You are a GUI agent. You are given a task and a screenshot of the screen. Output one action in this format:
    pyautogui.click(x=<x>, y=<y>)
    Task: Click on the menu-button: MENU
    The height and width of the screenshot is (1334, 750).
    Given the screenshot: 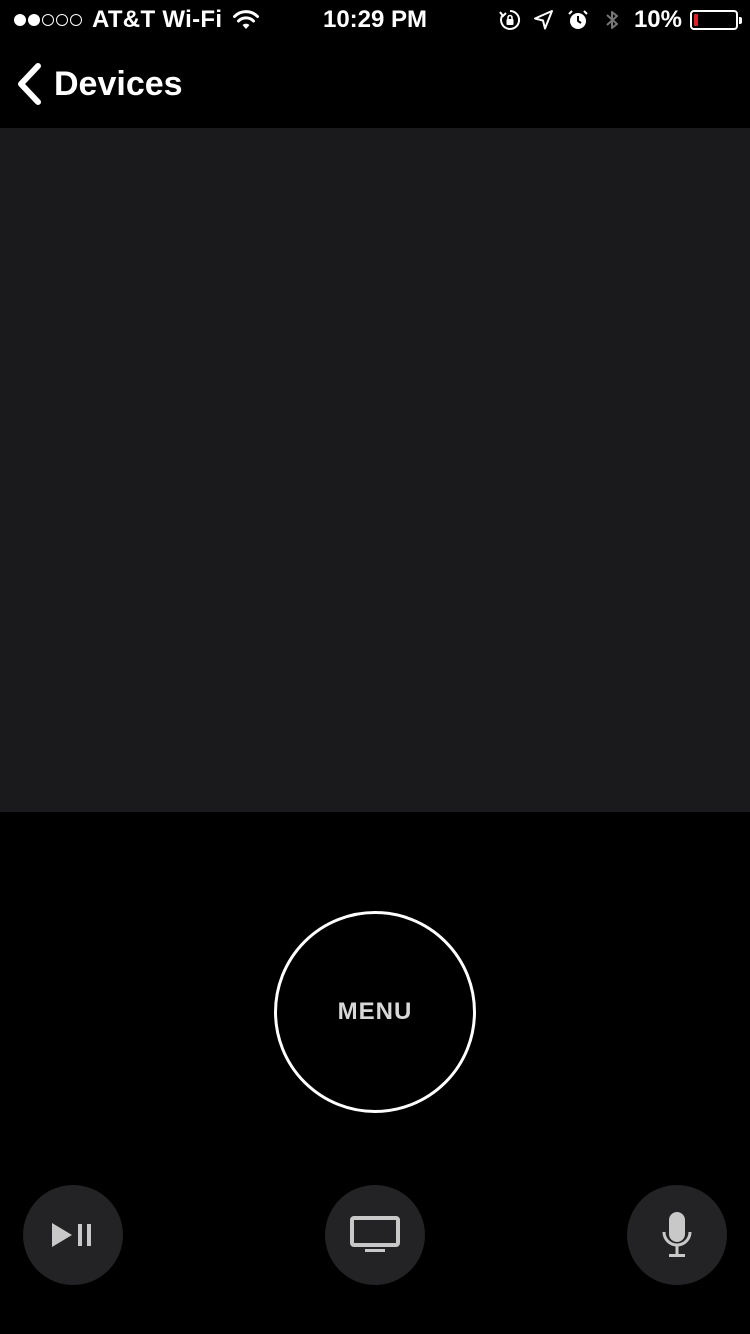 What is the action you would take?
    pyautogui.click(x=375, y=1012)
    